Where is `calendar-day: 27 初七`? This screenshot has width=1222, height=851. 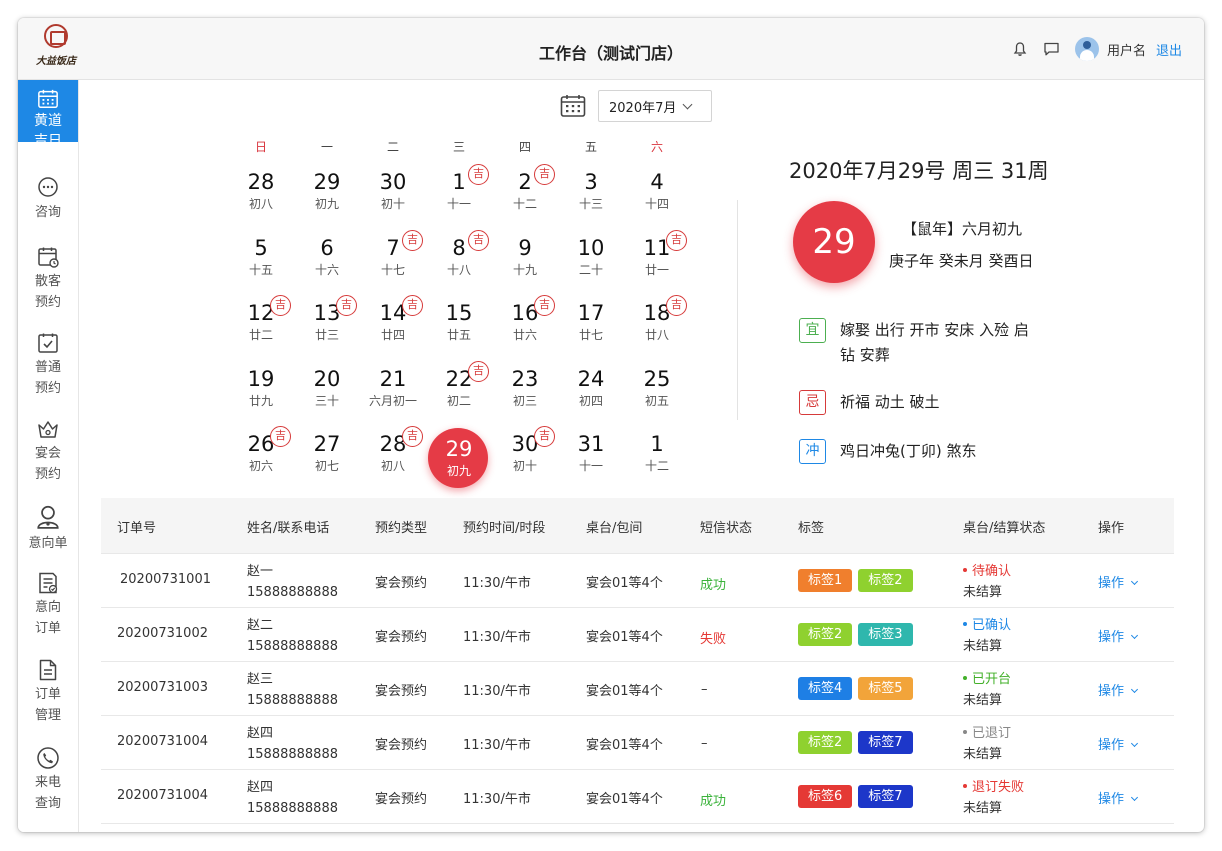 calendar-day: 27 初七 is located at coordinates (327, 451).